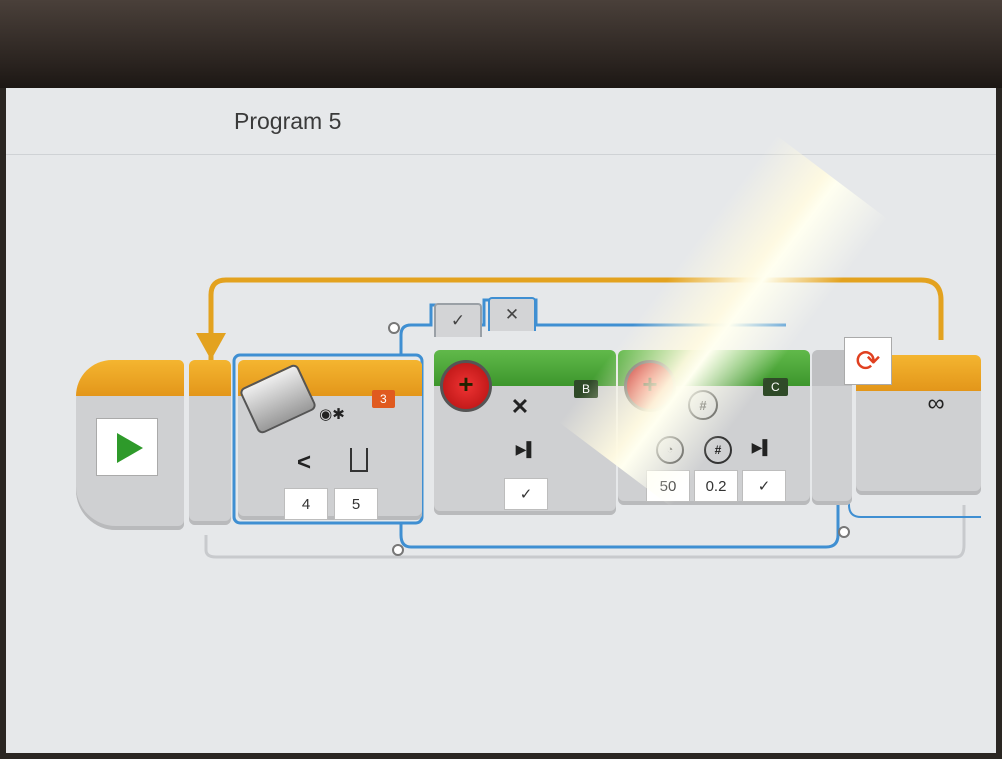 The width and height of the screenshot is (1002, 759). What do you see at coordinates (586, 389) in the screenshot?
I see `motor-b-port-label: B` at bounding box center [586, 389].